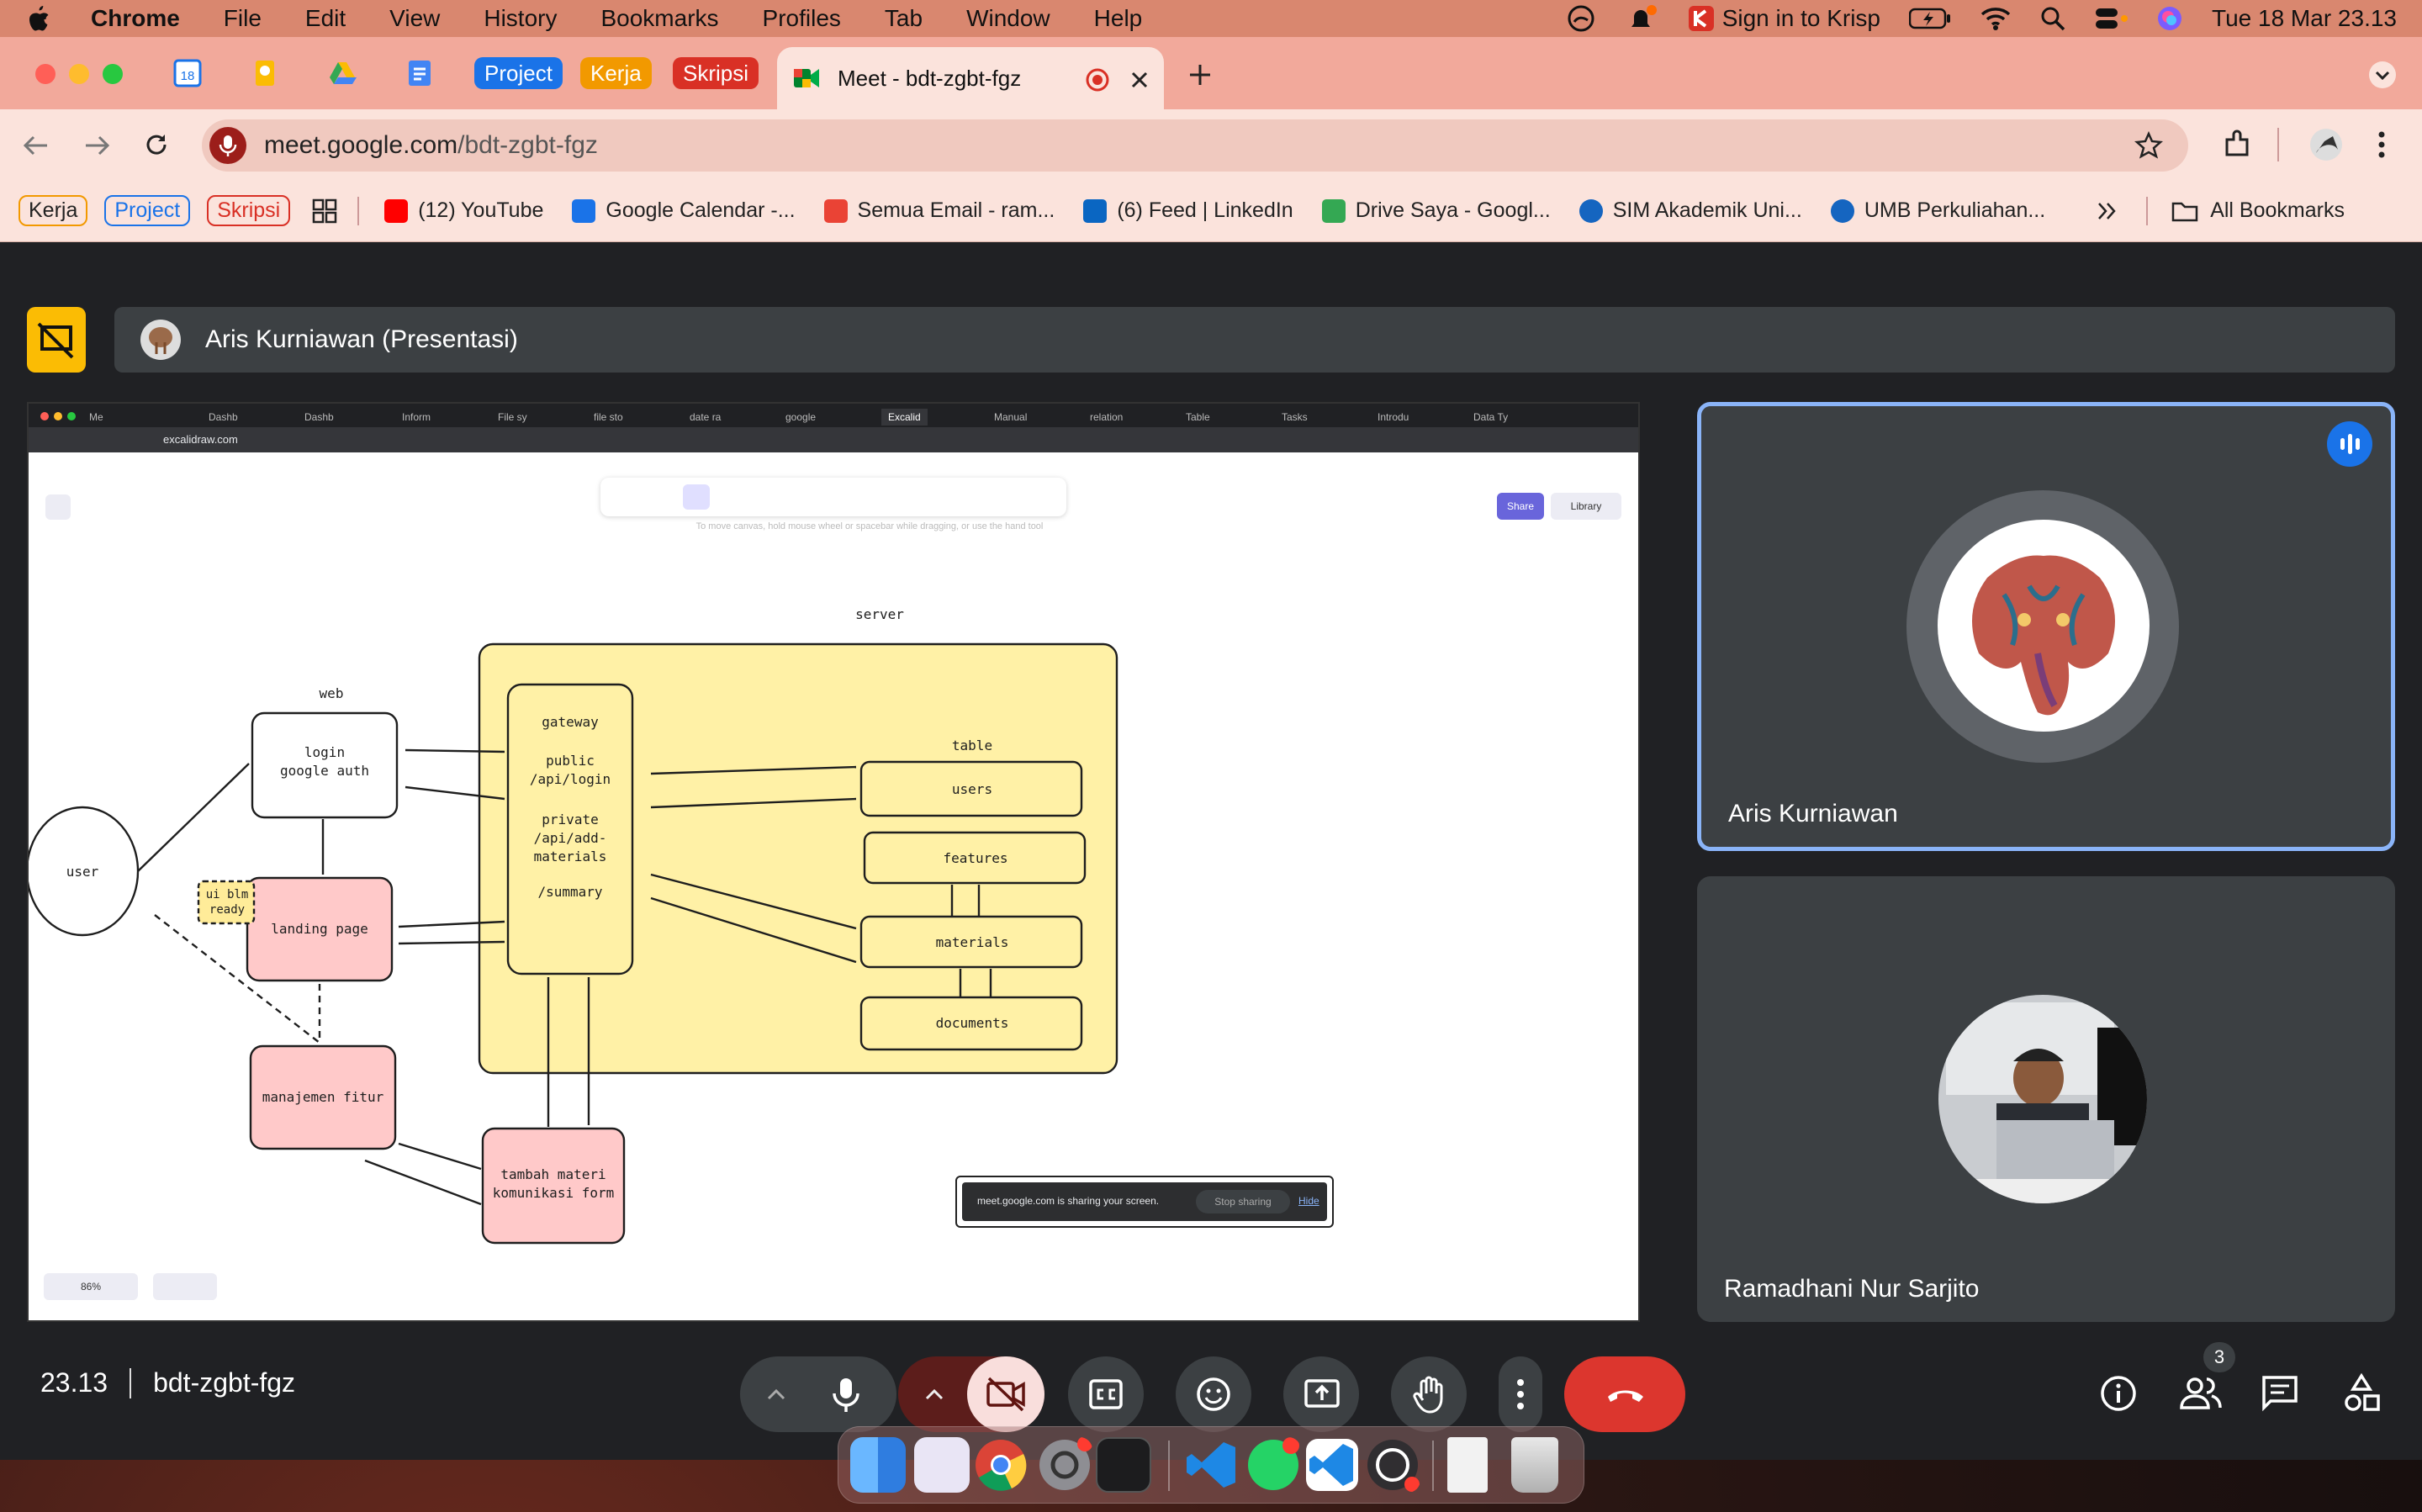  I want to click on apps-grid-icon, so click(324, 211).